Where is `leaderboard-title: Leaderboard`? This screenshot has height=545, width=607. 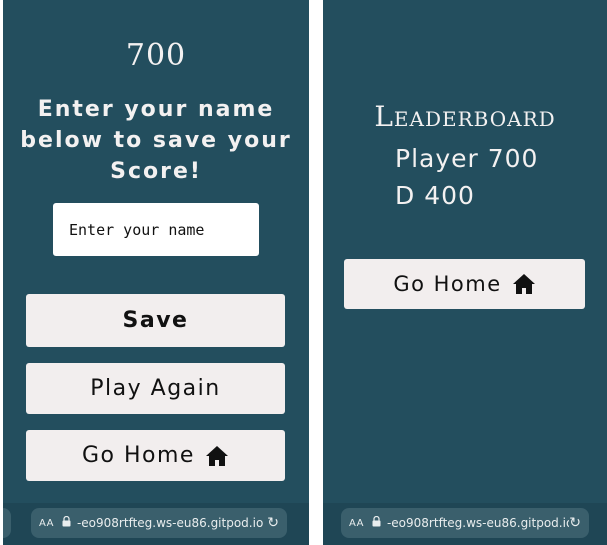 leaderboard-title: Leaderboard is located at coordinates (465, 116).